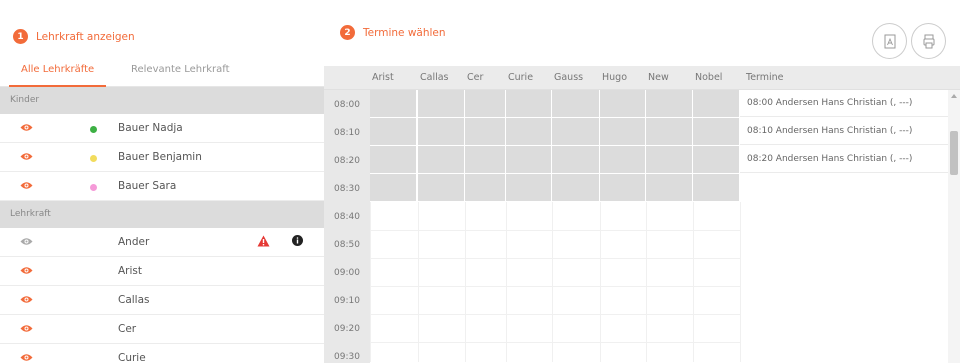 Image resolution: width=960 pixels, height=363 pixels. Describe the element at coordinates (162, 186) in the screenshot. I see `child-row: Bauer Sara` at that location.